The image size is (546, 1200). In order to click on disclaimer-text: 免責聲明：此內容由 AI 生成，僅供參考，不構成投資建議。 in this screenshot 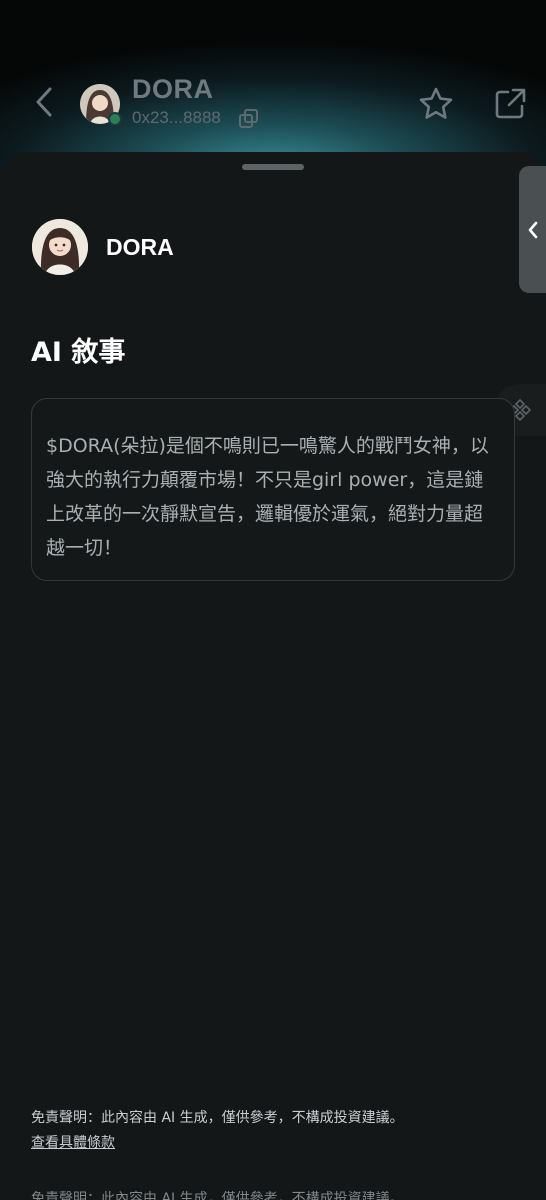, I will do `click(217, 1118)`.